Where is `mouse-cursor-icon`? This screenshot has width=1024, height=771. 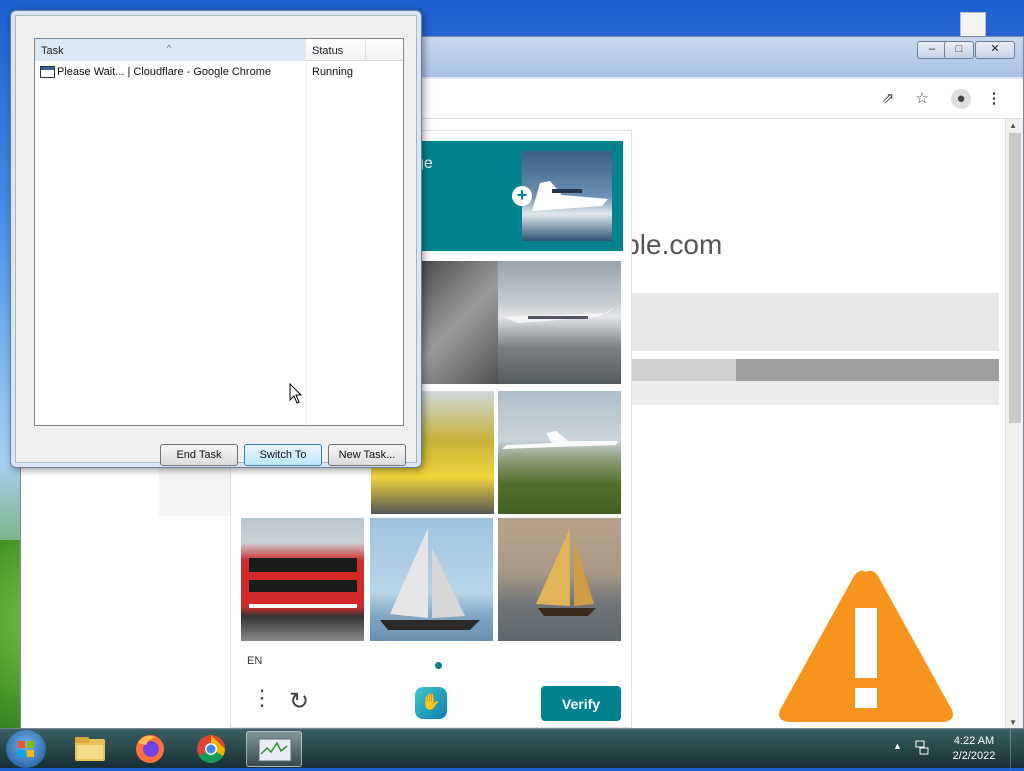
mouse-cursor-icon is located at coordinates (296, 393).